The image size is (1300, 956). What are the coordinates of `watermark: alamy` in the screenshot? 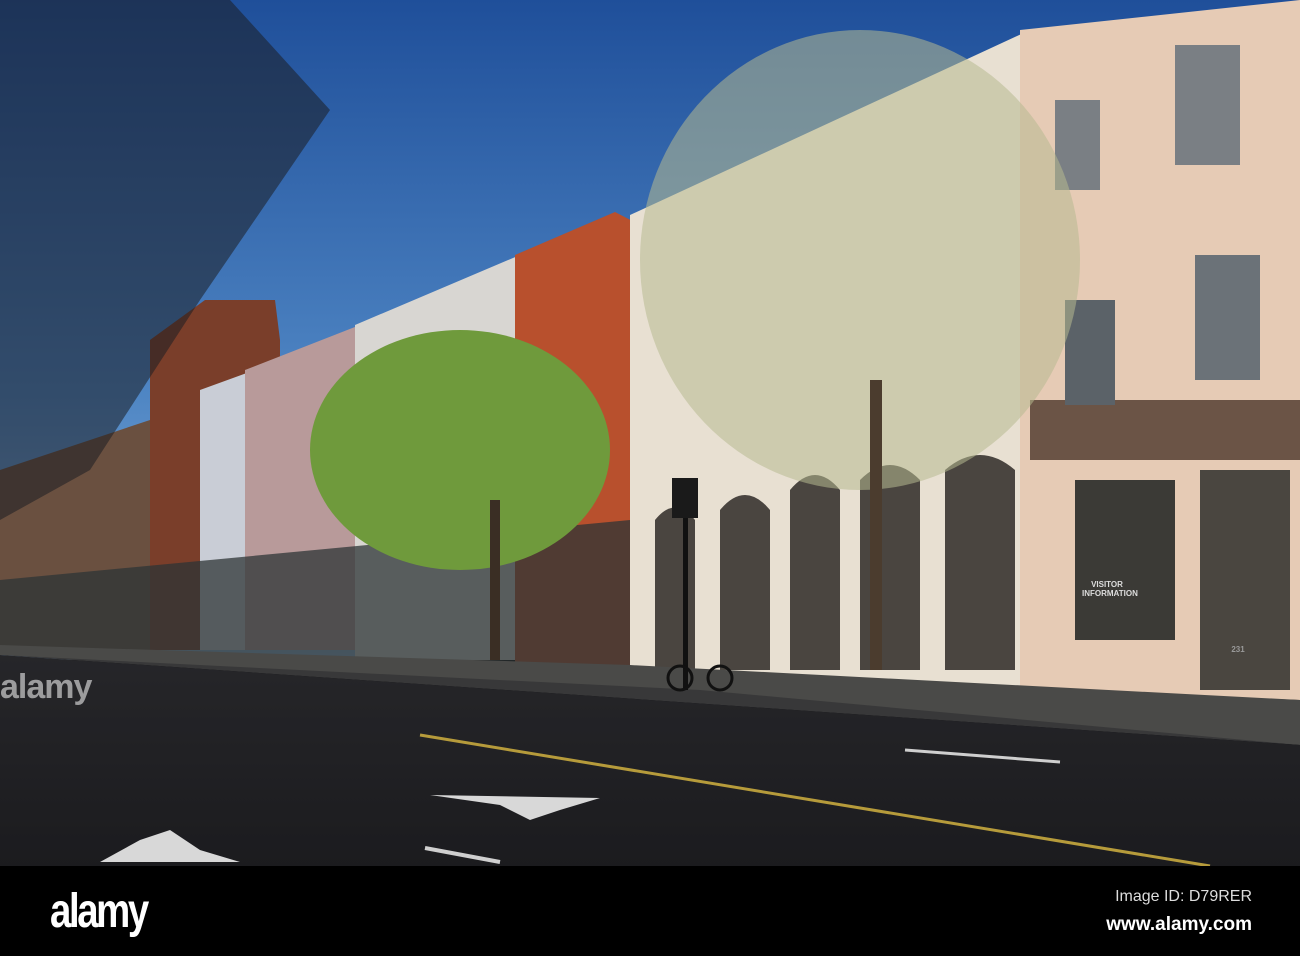 It's located at (46, 687).